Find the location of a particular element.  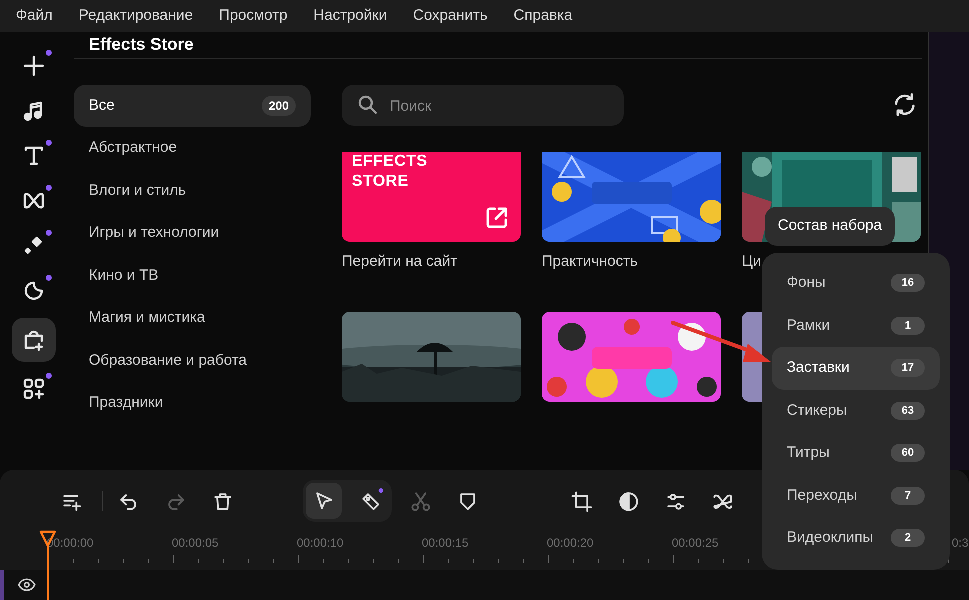

time-label: 00:00:10 is located at coordinates (321, 543).